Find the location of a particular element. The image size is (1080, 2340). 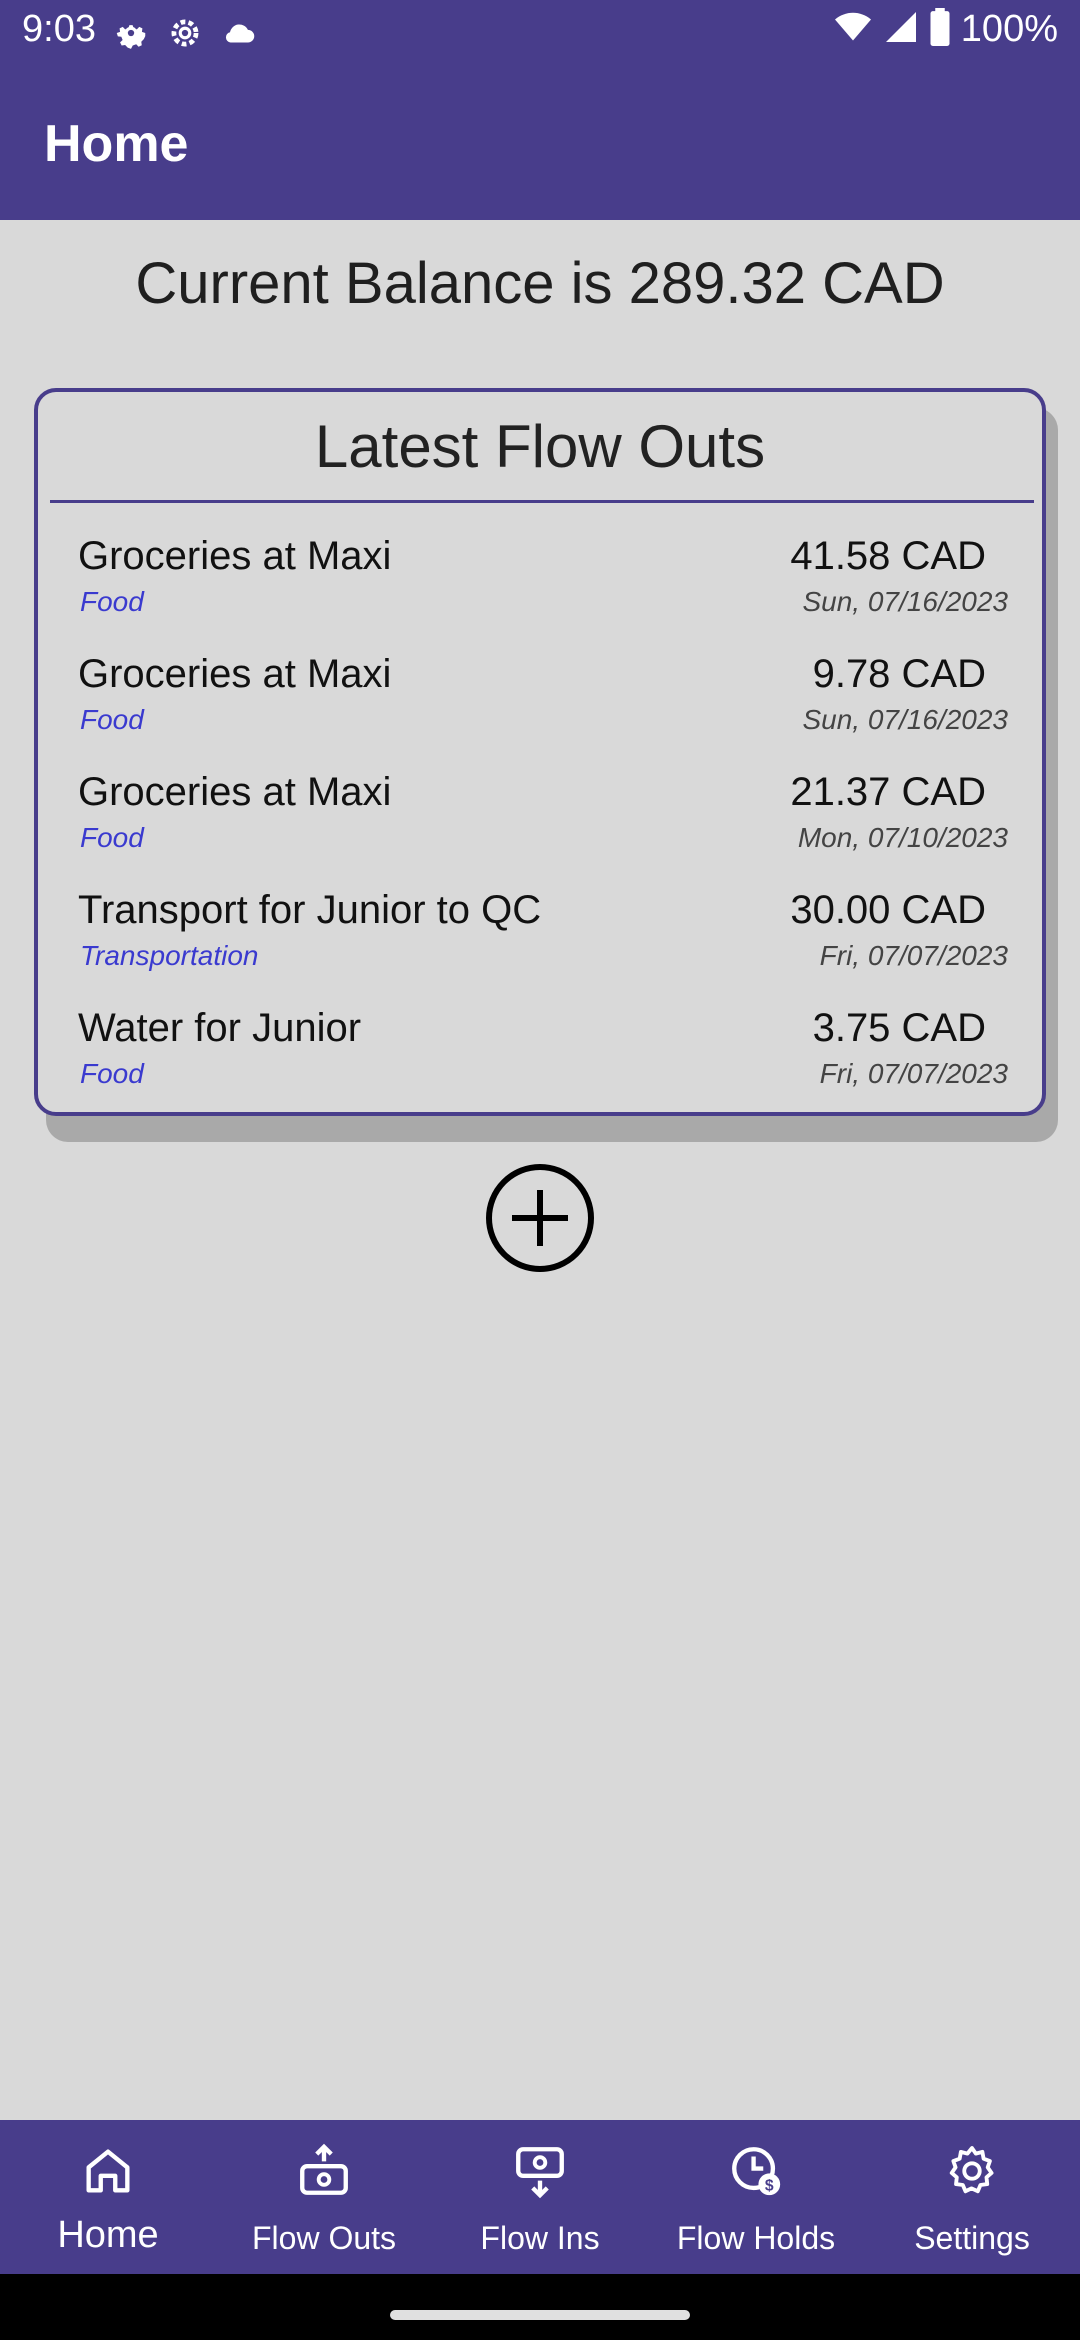

flow-out-amount: 9.78 CAD is located at coordinates (899, 674).